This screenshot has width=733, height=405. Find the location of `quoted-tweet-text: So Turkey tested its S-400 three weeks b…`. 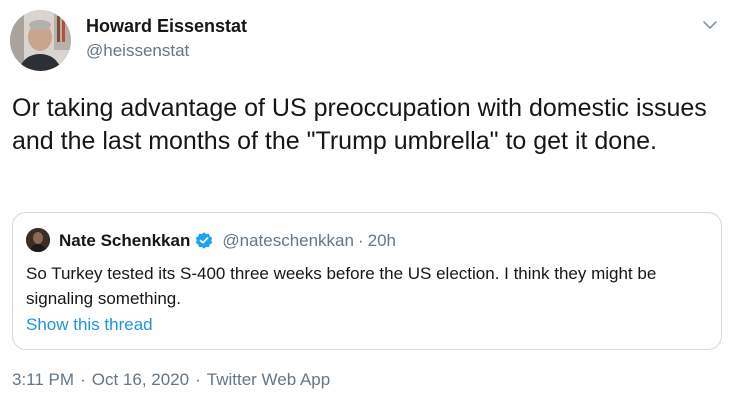

quoted-tweet-text: So Turkey tested its S-400 three weeks b… is located at coordinates (341, 286).